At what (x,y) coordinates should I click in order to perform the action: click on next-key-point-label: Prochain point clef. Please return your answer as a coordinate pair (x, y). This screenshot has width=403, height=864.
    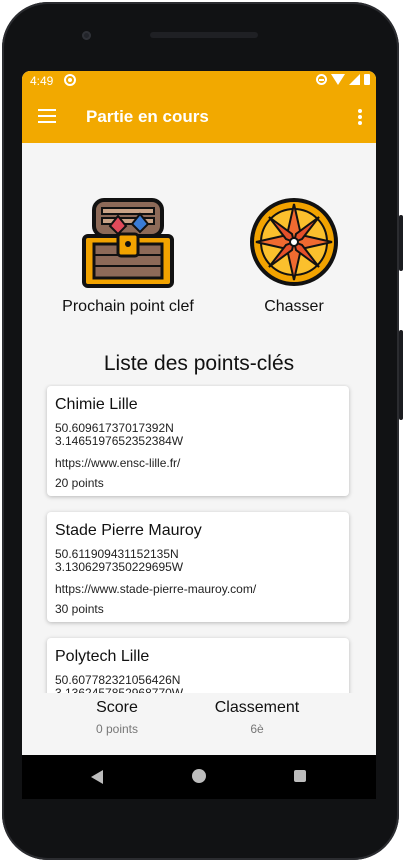
    Looking at the image, I should click on (128, 306).